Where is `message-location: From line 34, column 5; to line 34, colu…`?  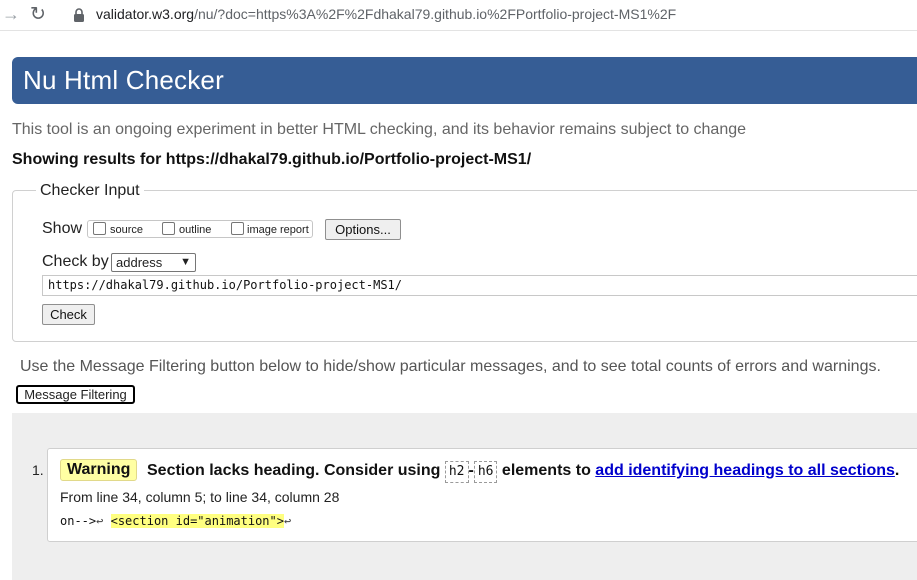
message-location: From line 34, column 5; to line 34, colu… is located at coordinates (200, 497).